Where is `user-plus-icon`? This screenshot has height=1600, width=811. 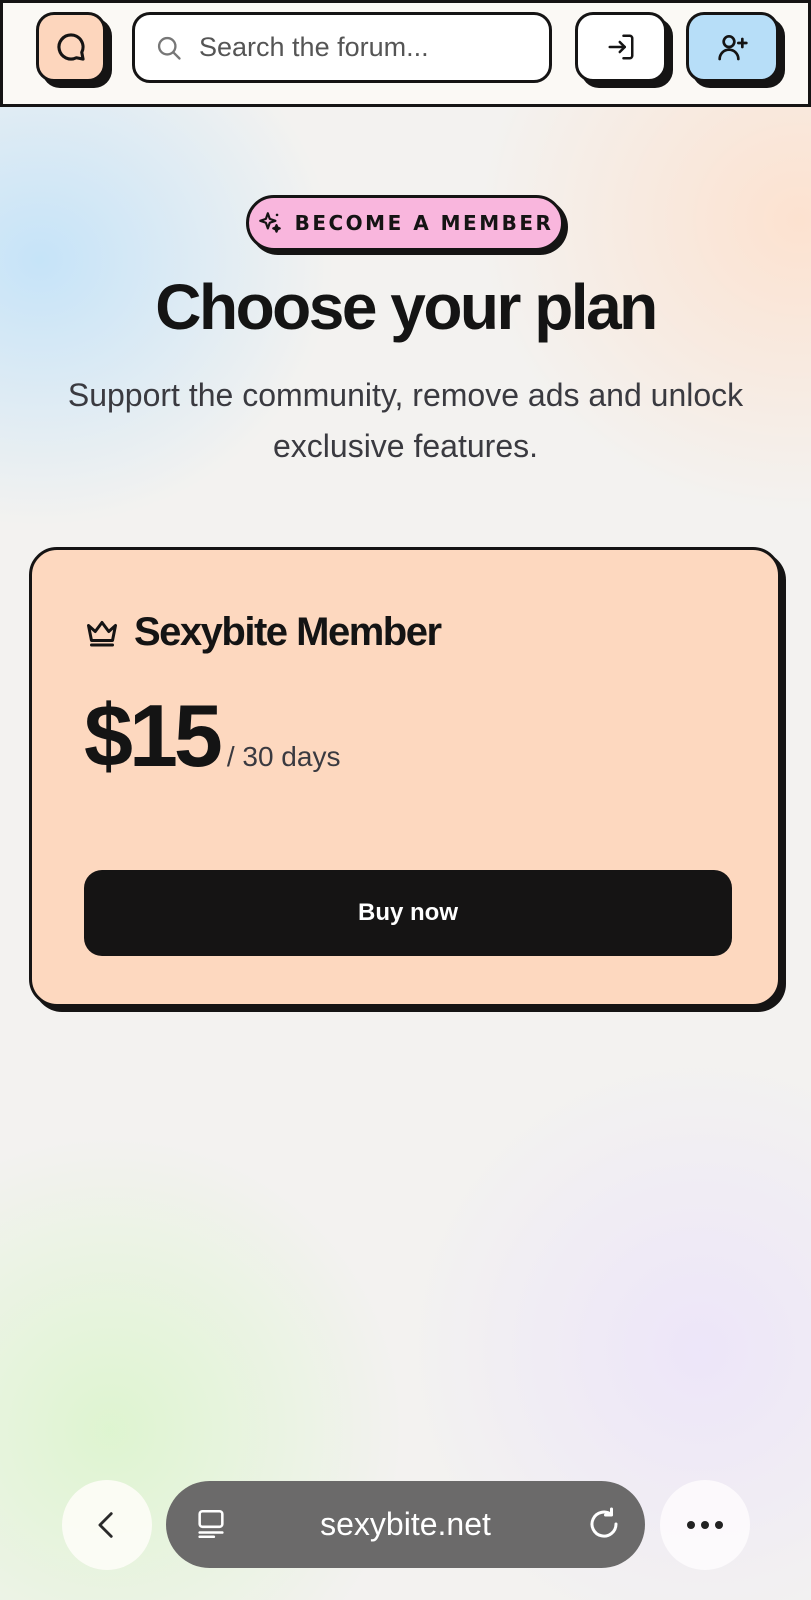 user-plus-icon is located at coordinates (732, 48).